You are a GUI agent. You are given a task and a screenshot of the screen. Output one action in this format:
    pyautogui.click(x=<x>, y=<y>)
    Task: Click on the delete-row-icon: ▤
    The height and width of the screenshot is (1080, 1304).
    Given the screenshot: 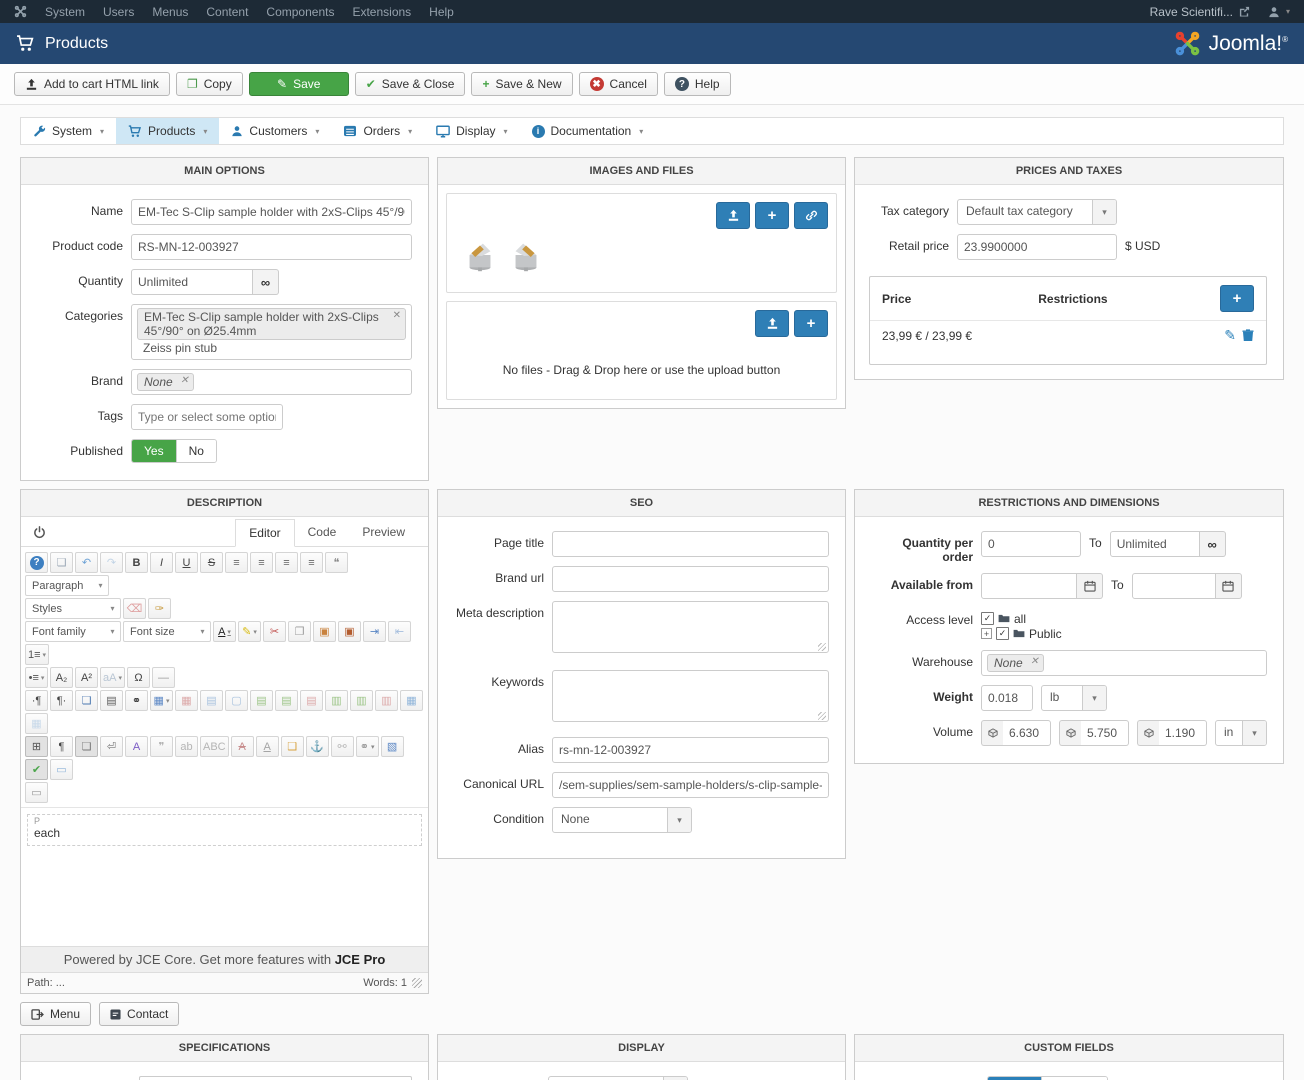 What is the action you would take?
    pyautogui.click(x=311, y=700)
    